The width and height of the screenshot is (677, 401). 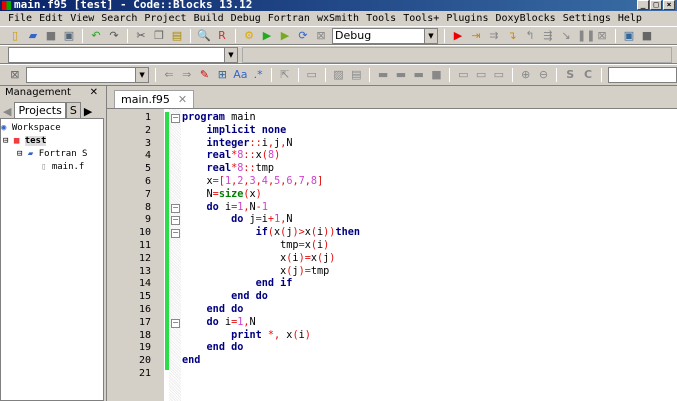 What do you see at coordinates (321, 36) in the screenshot?
I see `abort-icon: ⊠` at bounding box center [321, 36].